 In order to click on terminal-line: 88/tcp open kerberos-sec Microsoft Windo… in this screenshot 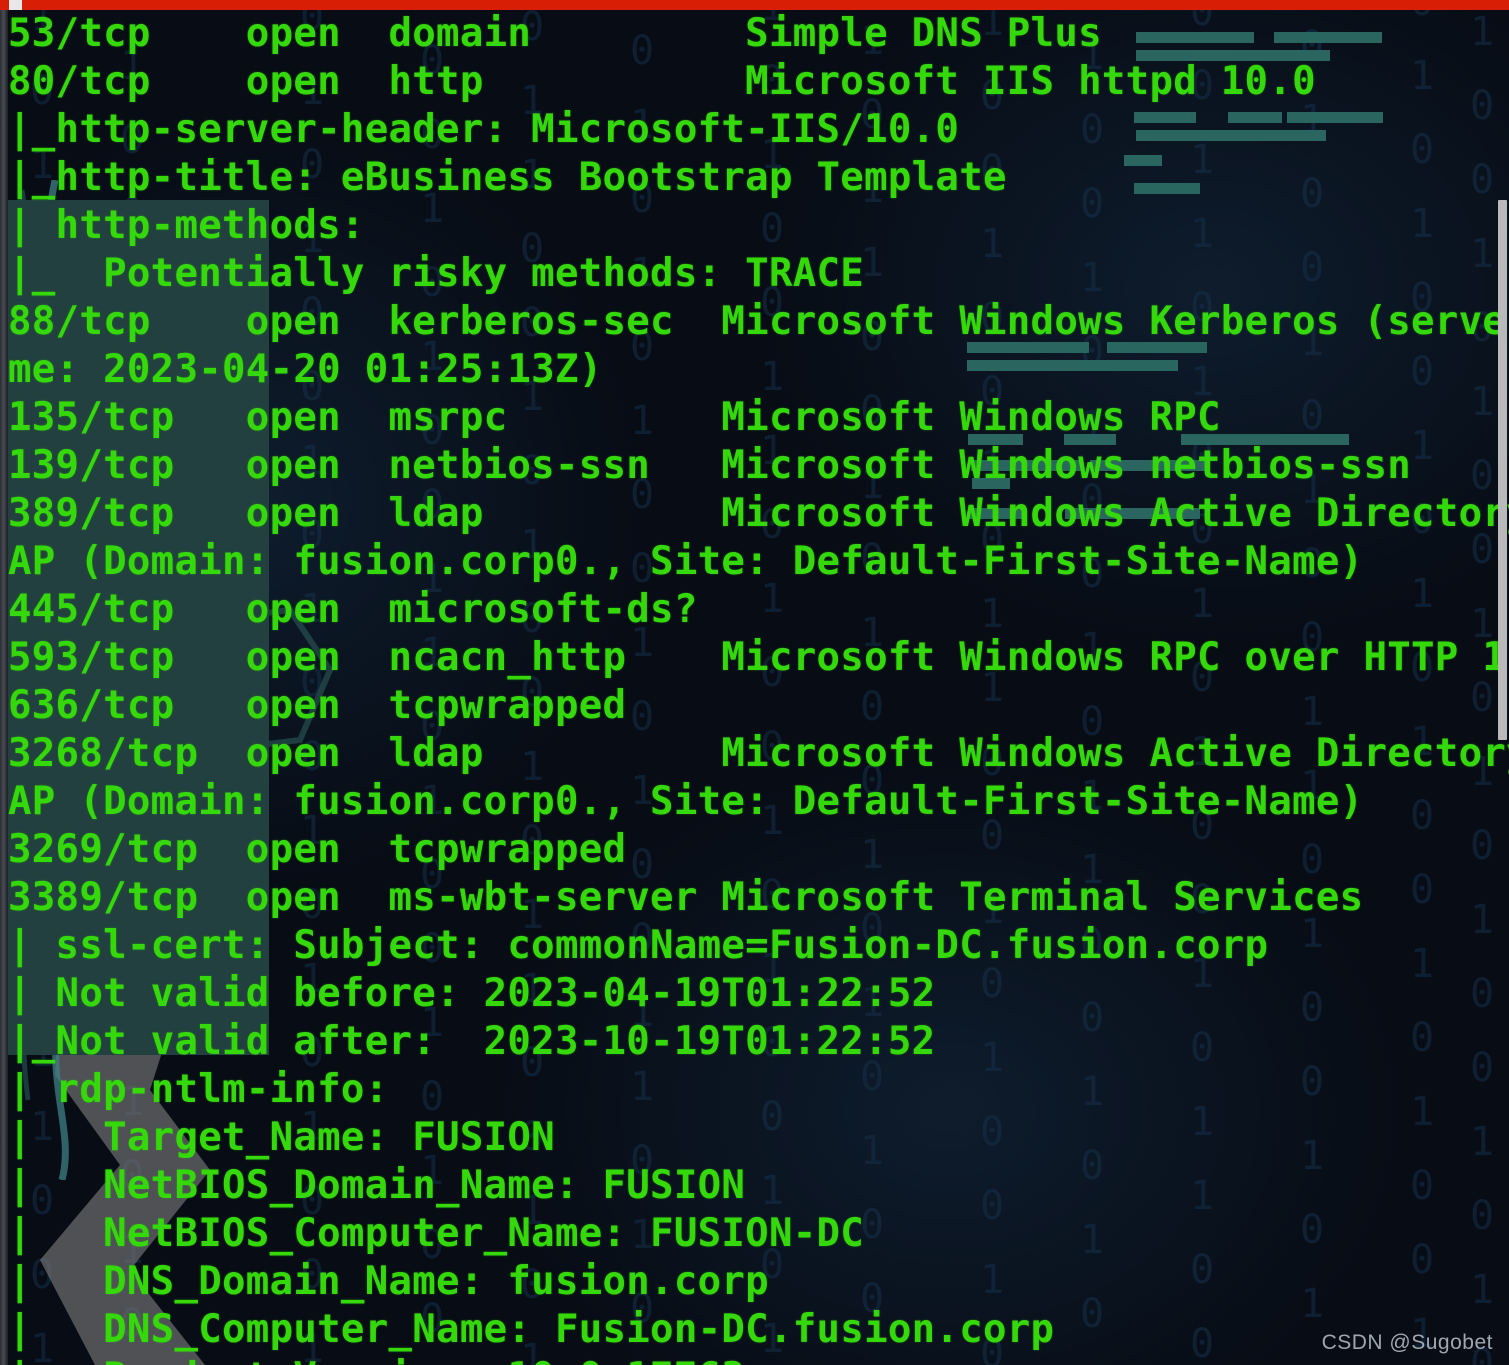, I will do `click(758, 321)`.